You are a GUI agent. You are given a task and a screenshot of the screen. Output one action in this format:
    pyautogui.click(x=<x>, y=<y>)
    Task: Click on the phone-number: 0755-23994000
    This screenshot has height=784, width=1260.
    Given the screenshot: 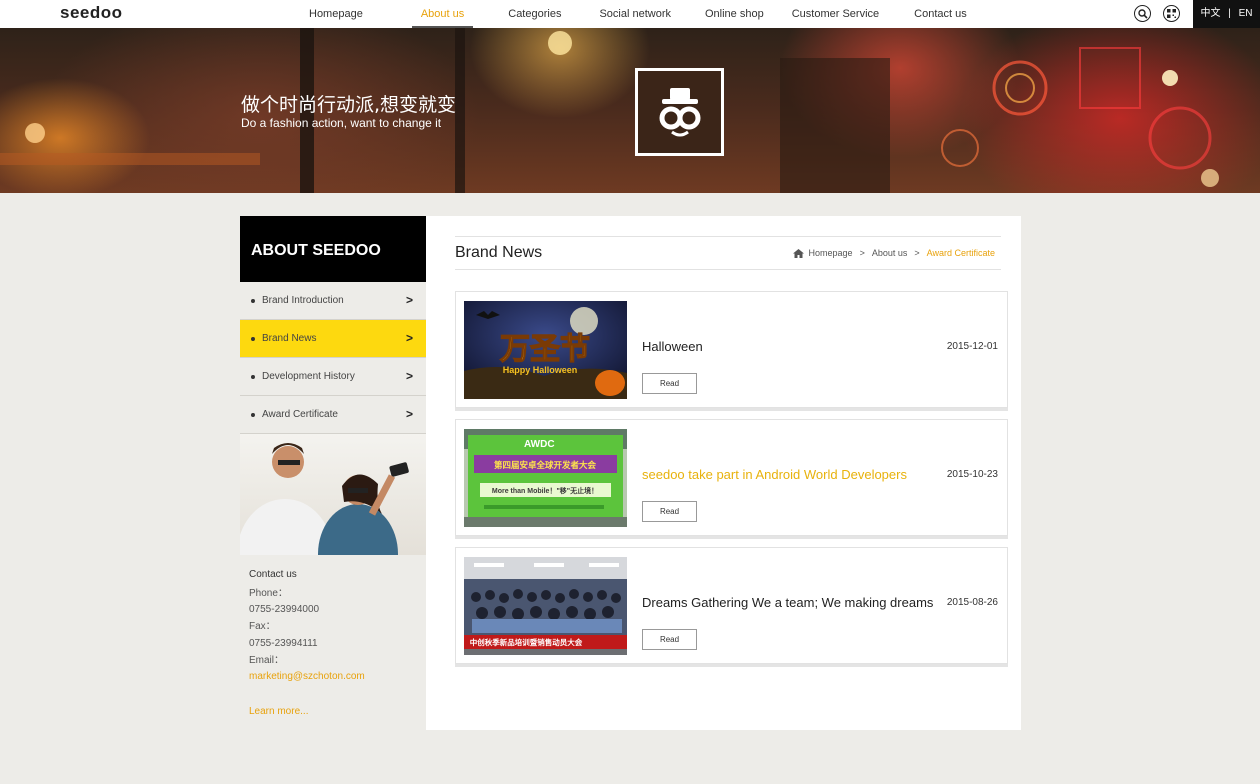 What is the action you would take?
    pyautogui.click(x=284, y=610)
    